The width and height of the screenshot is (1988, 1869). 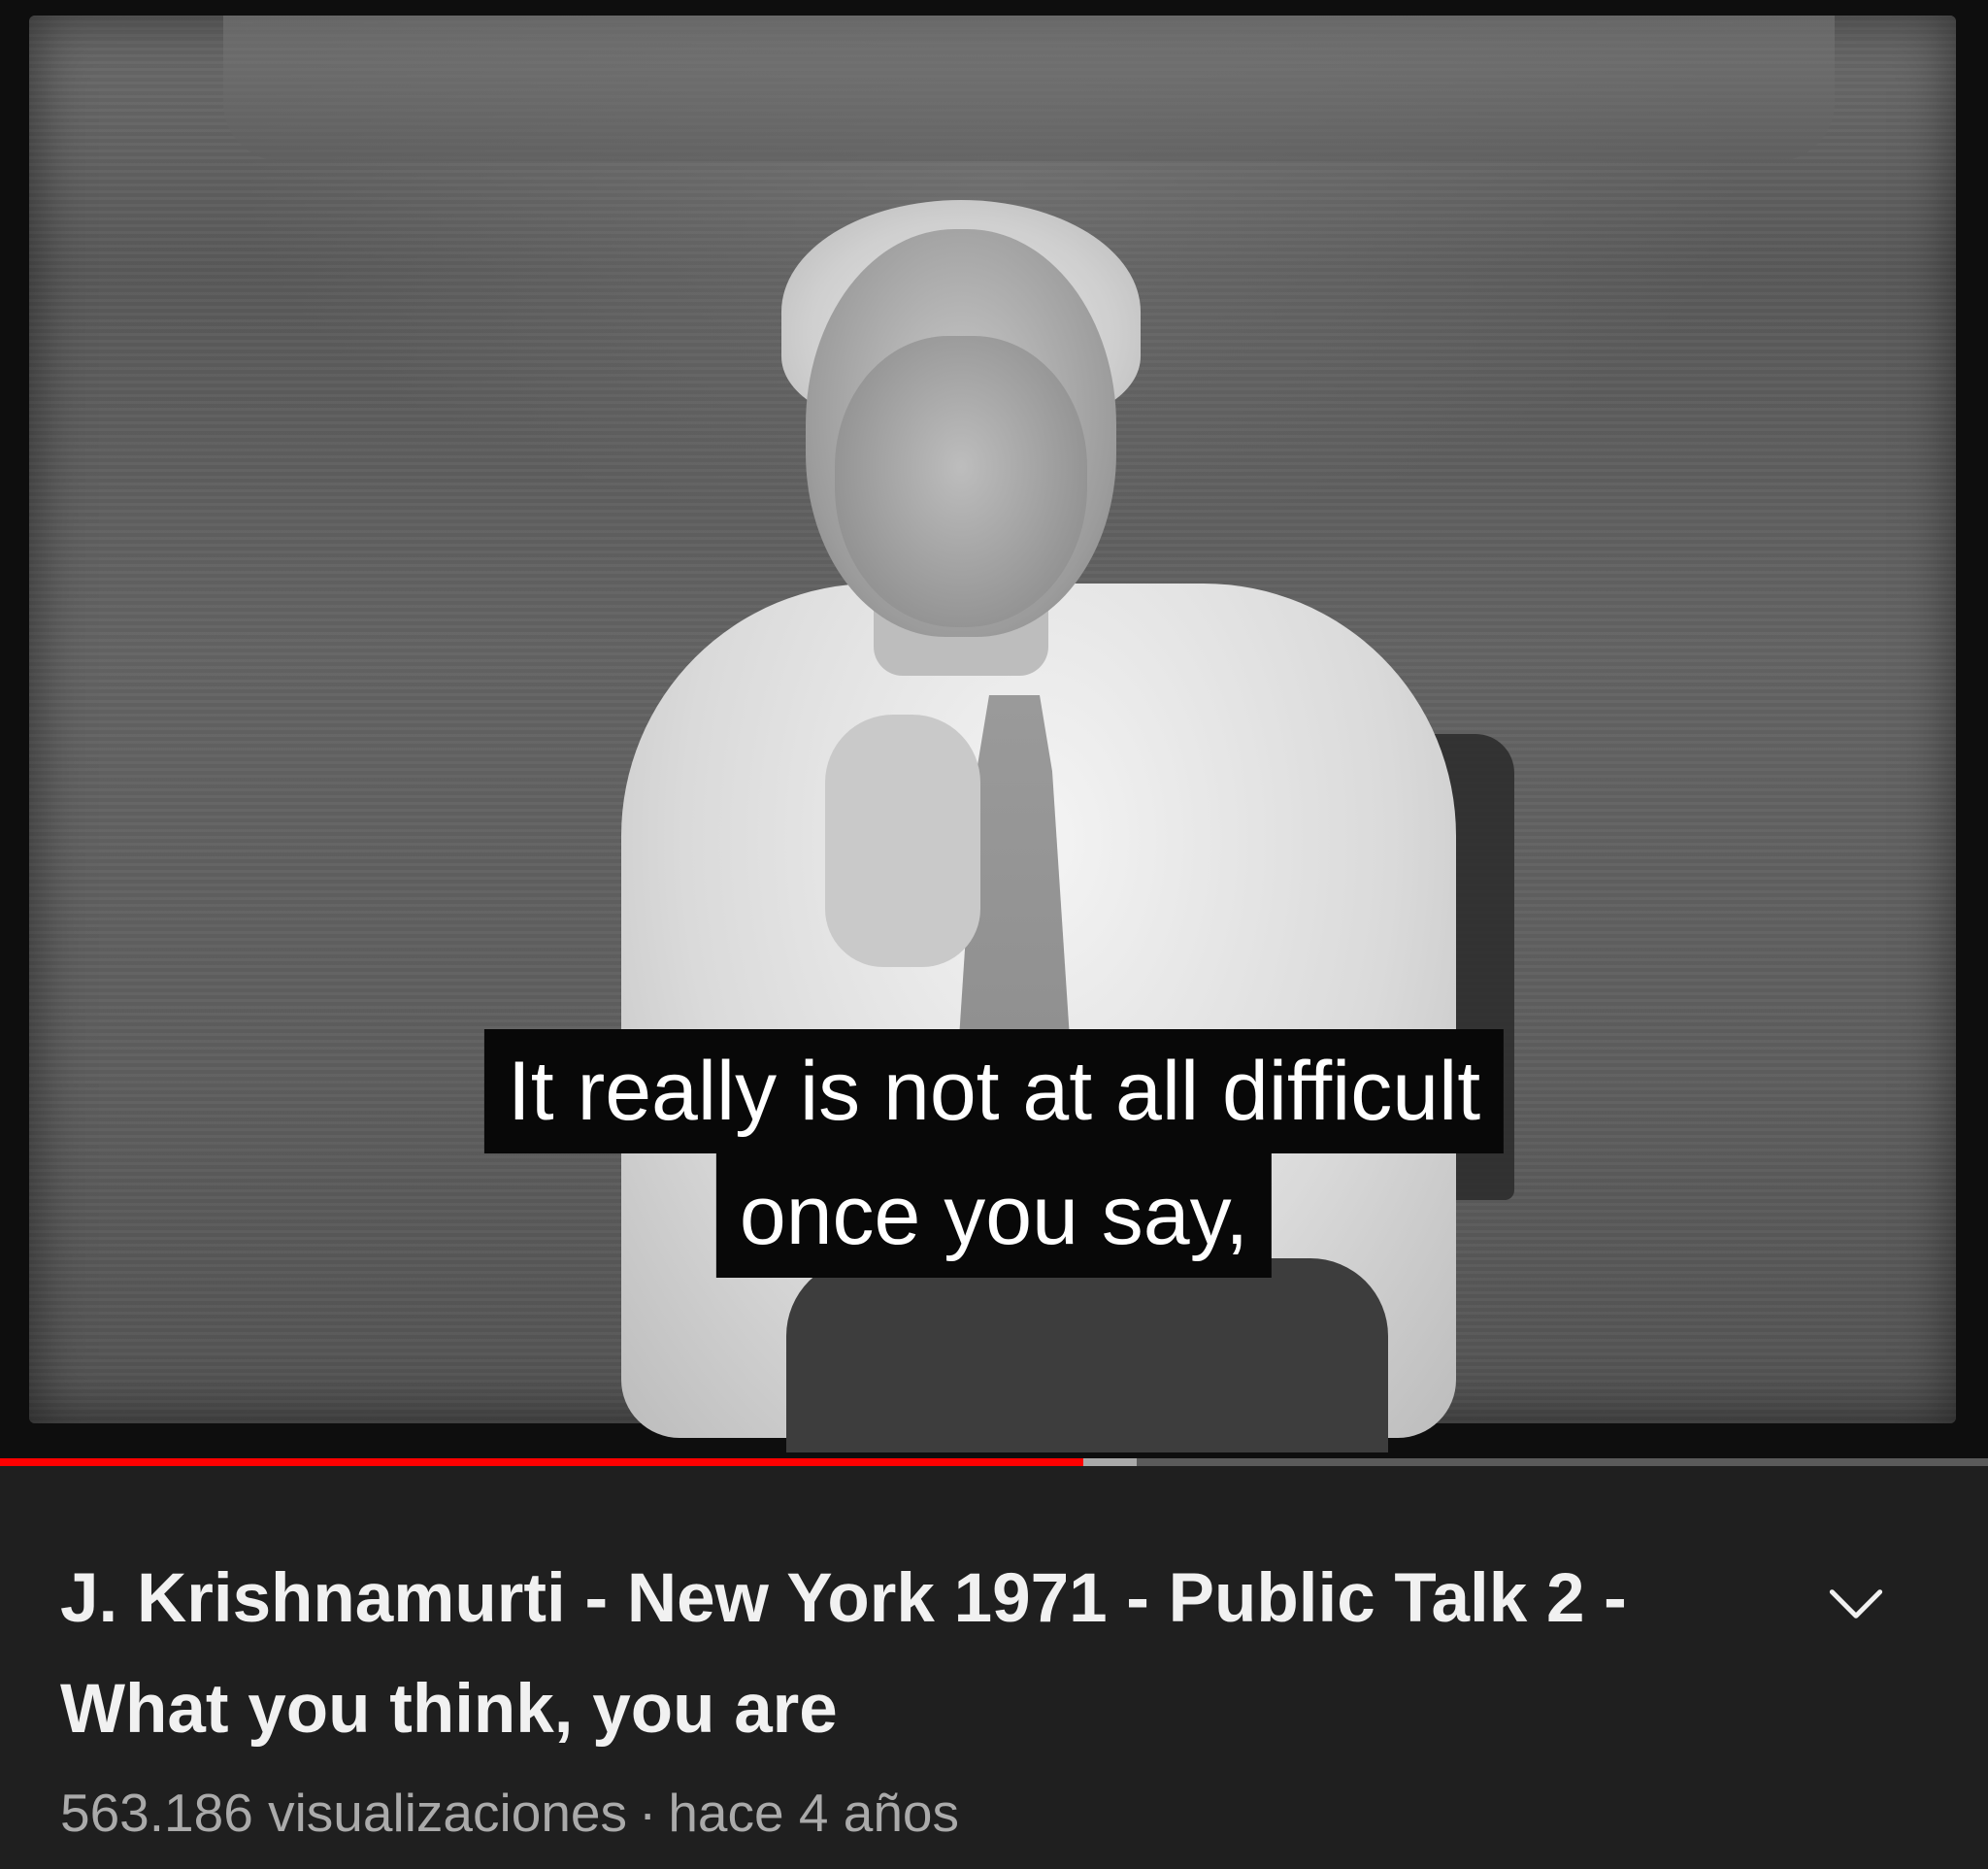 I want to click on chevron-down-icon, so click(x=1856, y=1604).